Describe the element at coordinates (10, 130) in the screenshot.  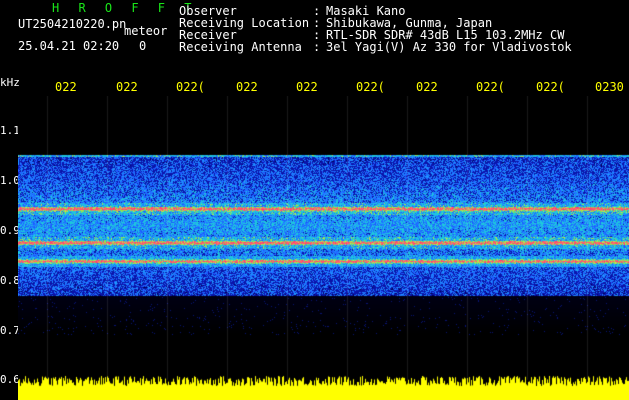
I see `frequency-tick-label: 1.1` at that location.